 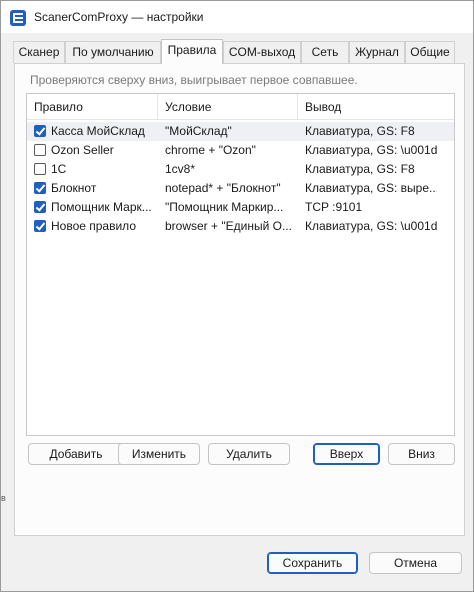 What do you see at coordinates (74, 188) in the screenshot?
I see `rule-name: Блокнот` at bounding box center [74, 188].